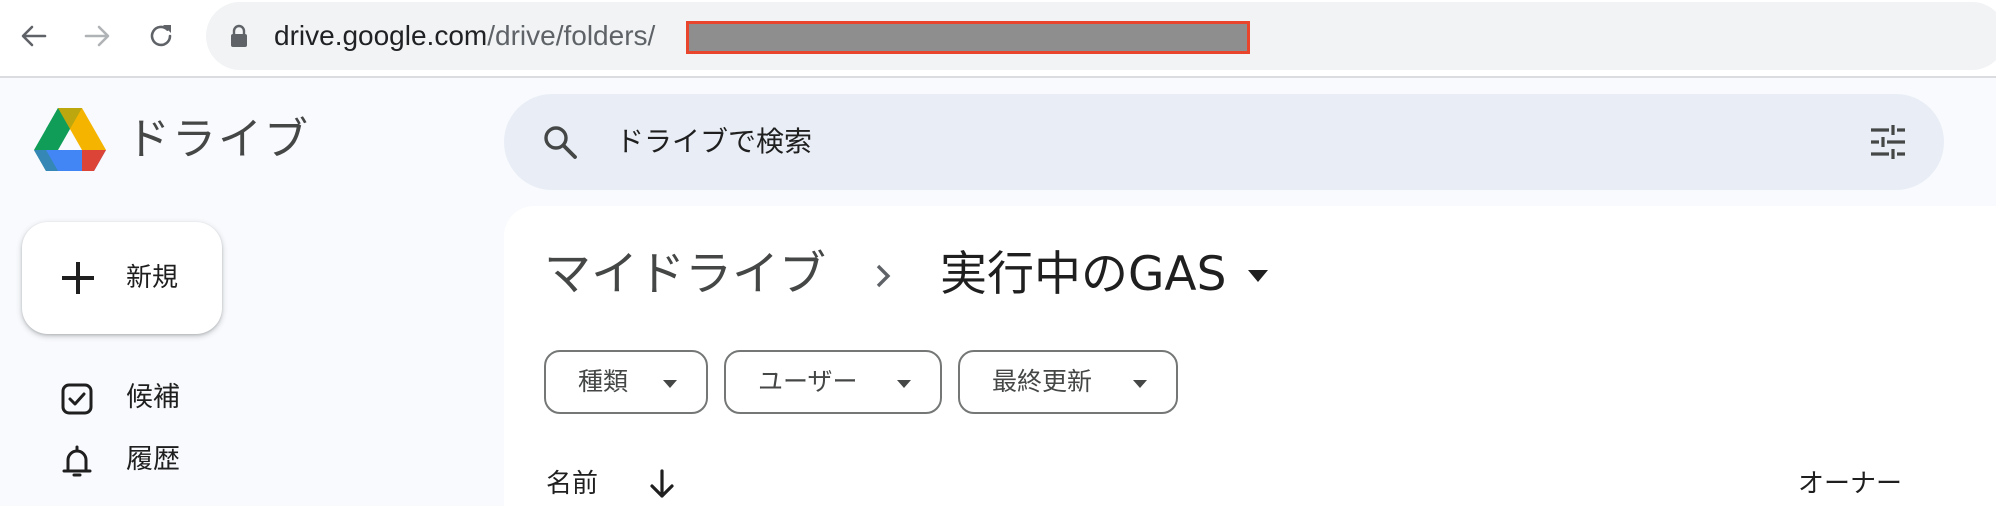 This screenshot has width=1996, height=506. I want to click on url-path: /drive/folders/, so click(571, 35).